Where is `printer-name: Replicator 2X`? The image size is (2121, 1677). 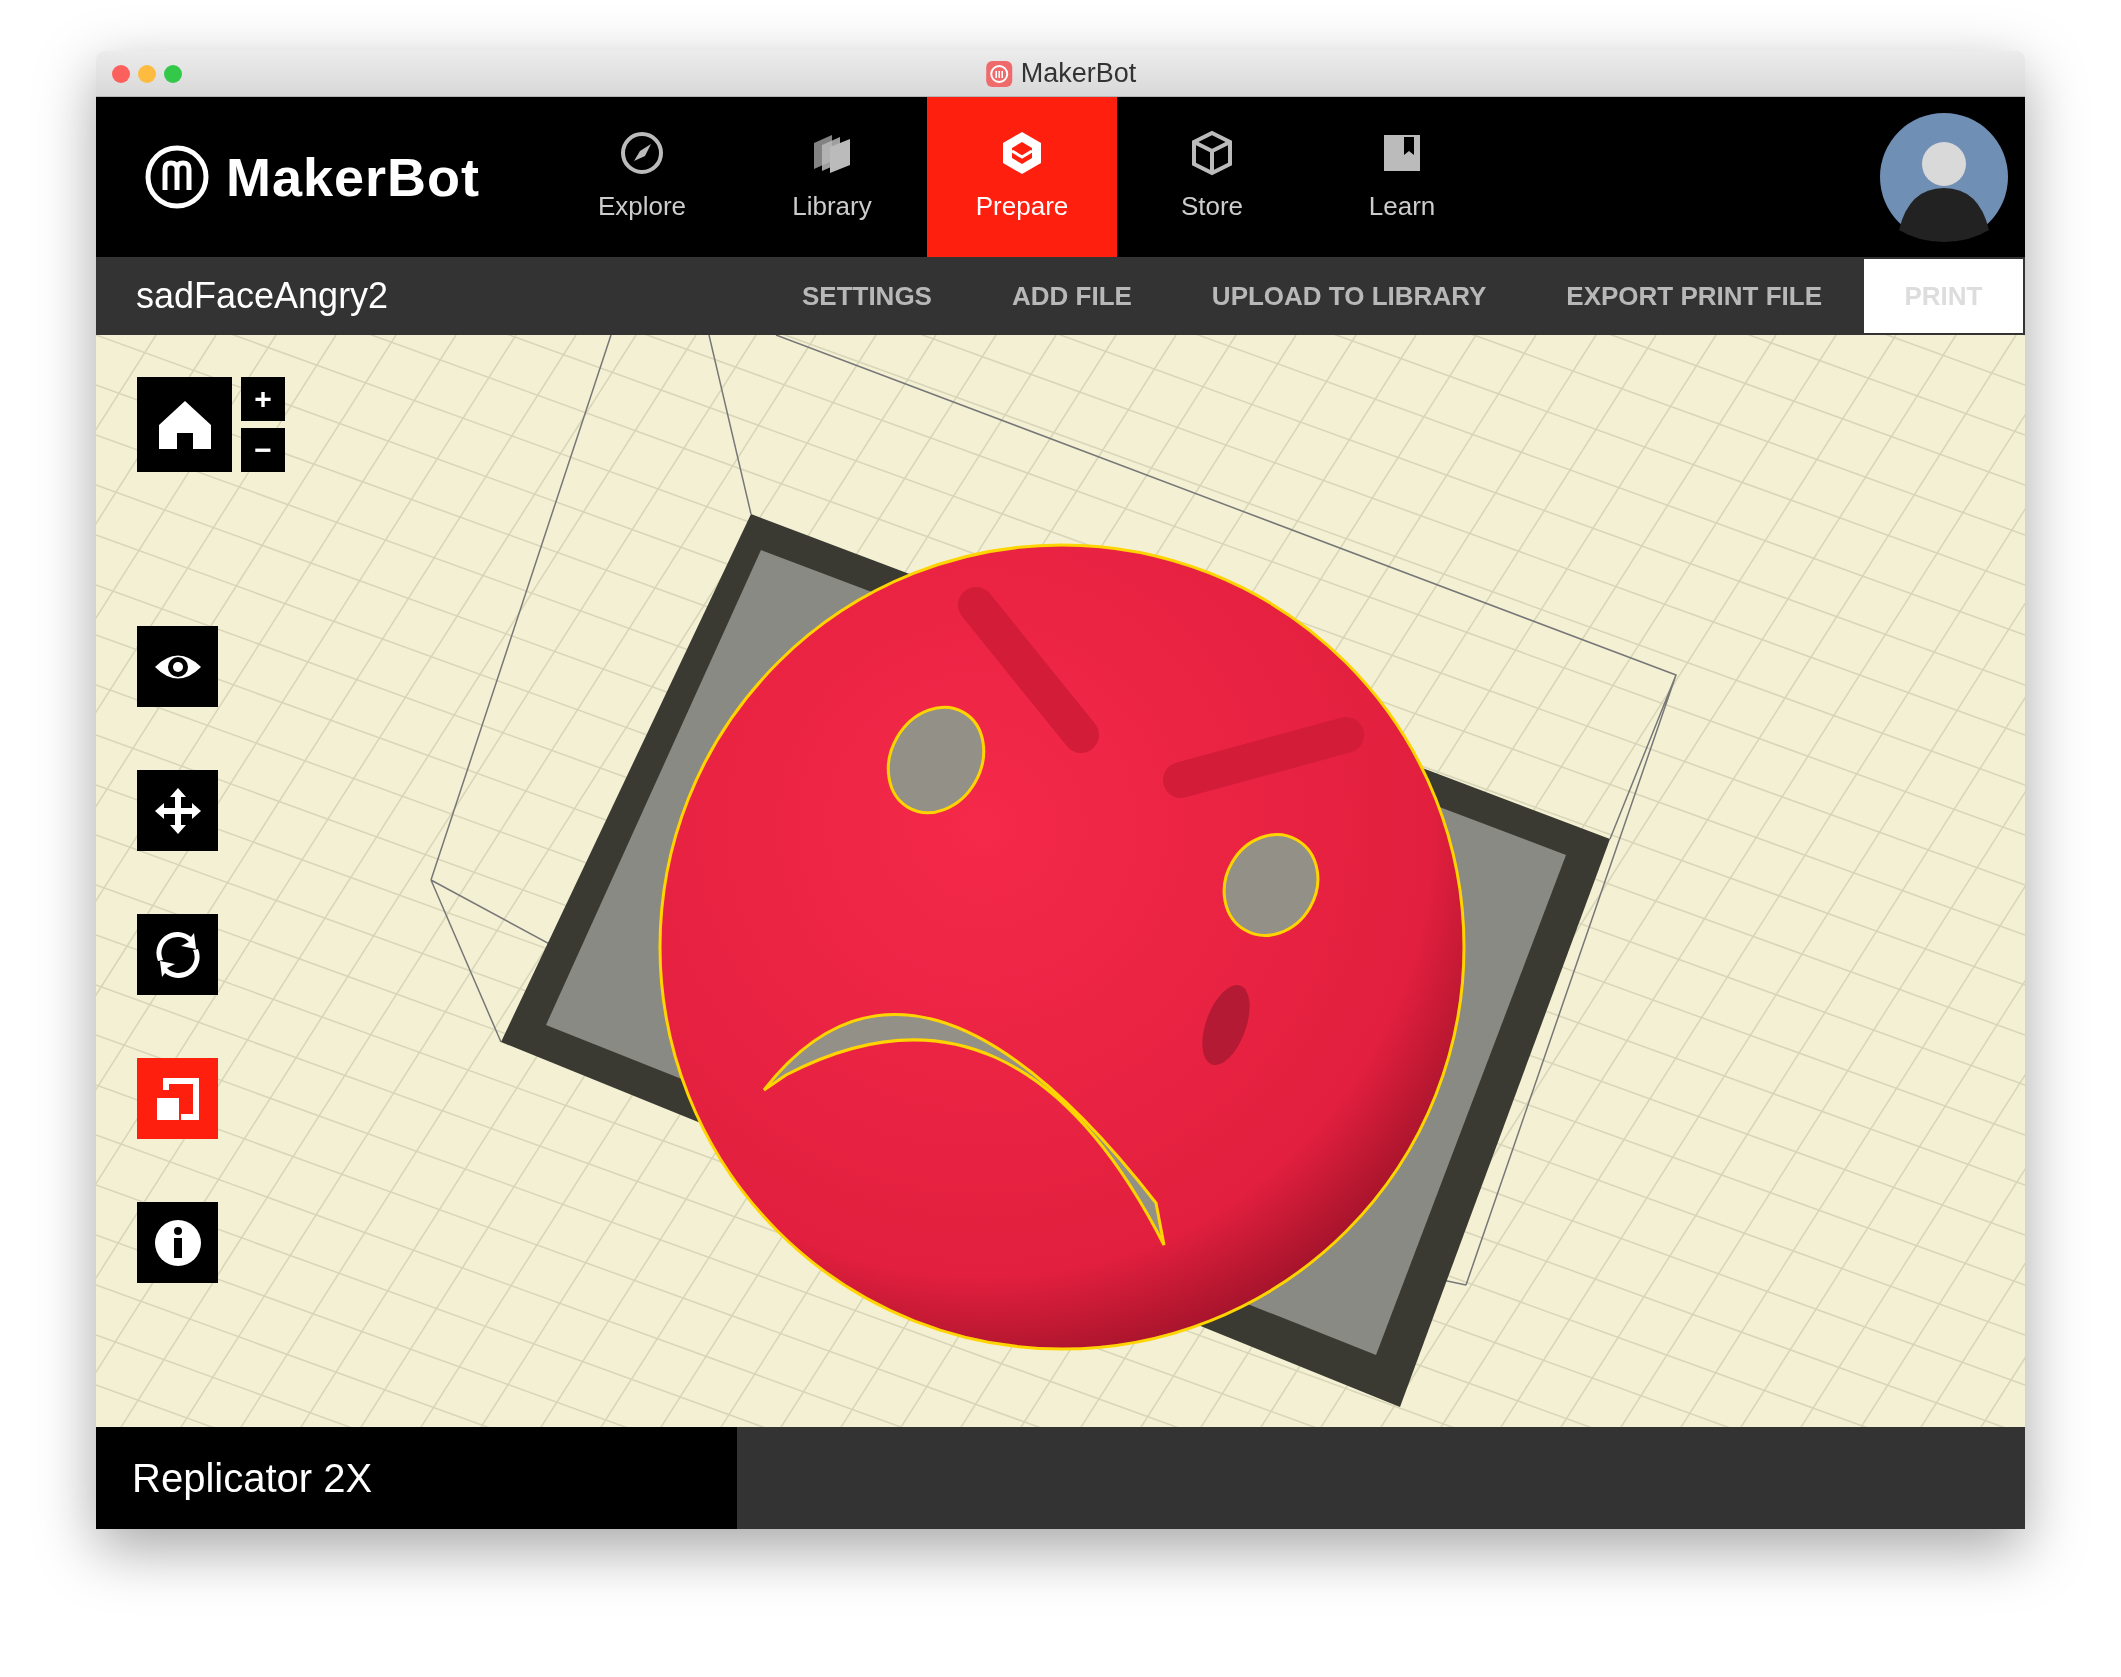 printer-name: Replicator 2X is located at coordinates (416, 1478).